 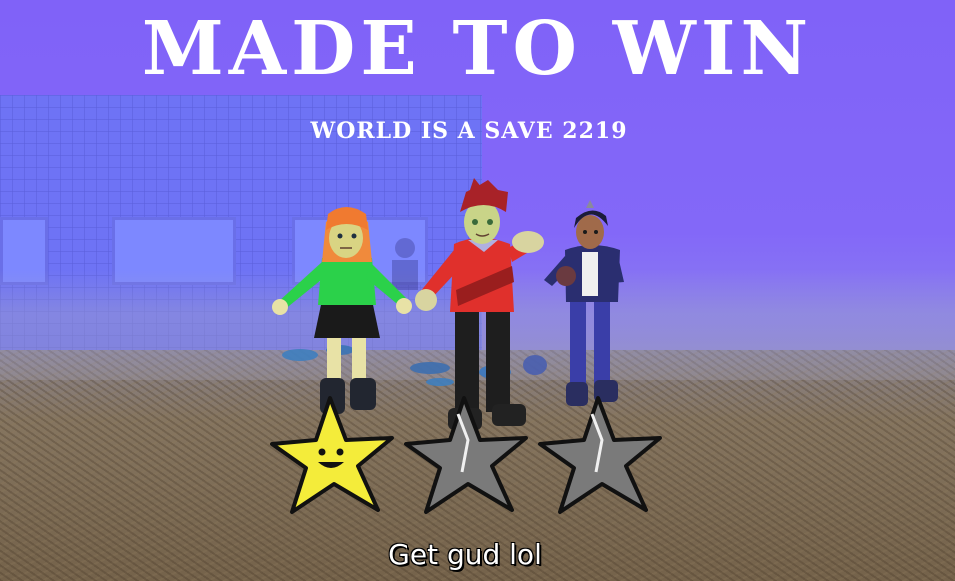 I want to click on star-rating, so click(x=466, y=455).